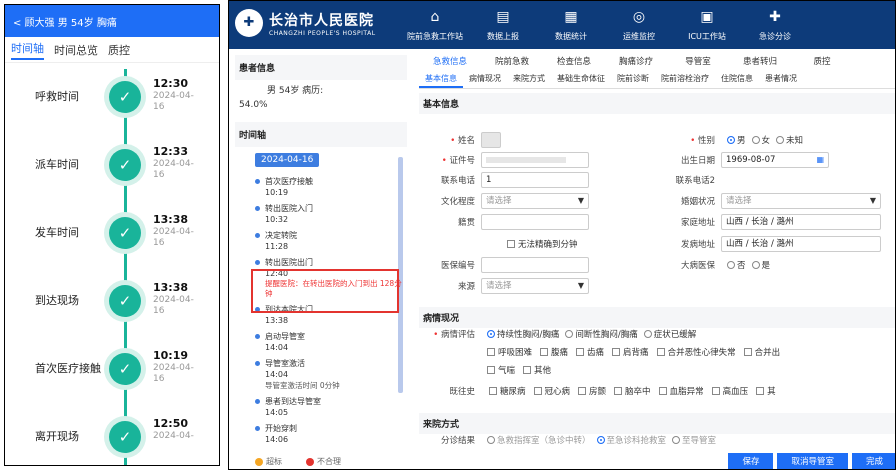 This screenshot has height=470, width=896. I want to click on assess-intermittent-radio, so click(569, 333).